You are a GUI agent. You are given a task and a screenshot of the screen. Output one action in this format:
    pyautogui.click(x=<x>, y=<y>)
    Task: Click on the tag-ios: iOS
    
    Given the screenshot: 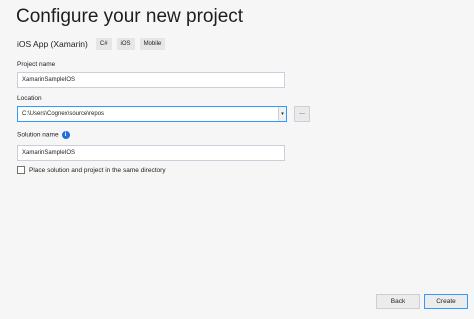 What is the action you would take?
    pyautogui.click(x=125, y=44)
    